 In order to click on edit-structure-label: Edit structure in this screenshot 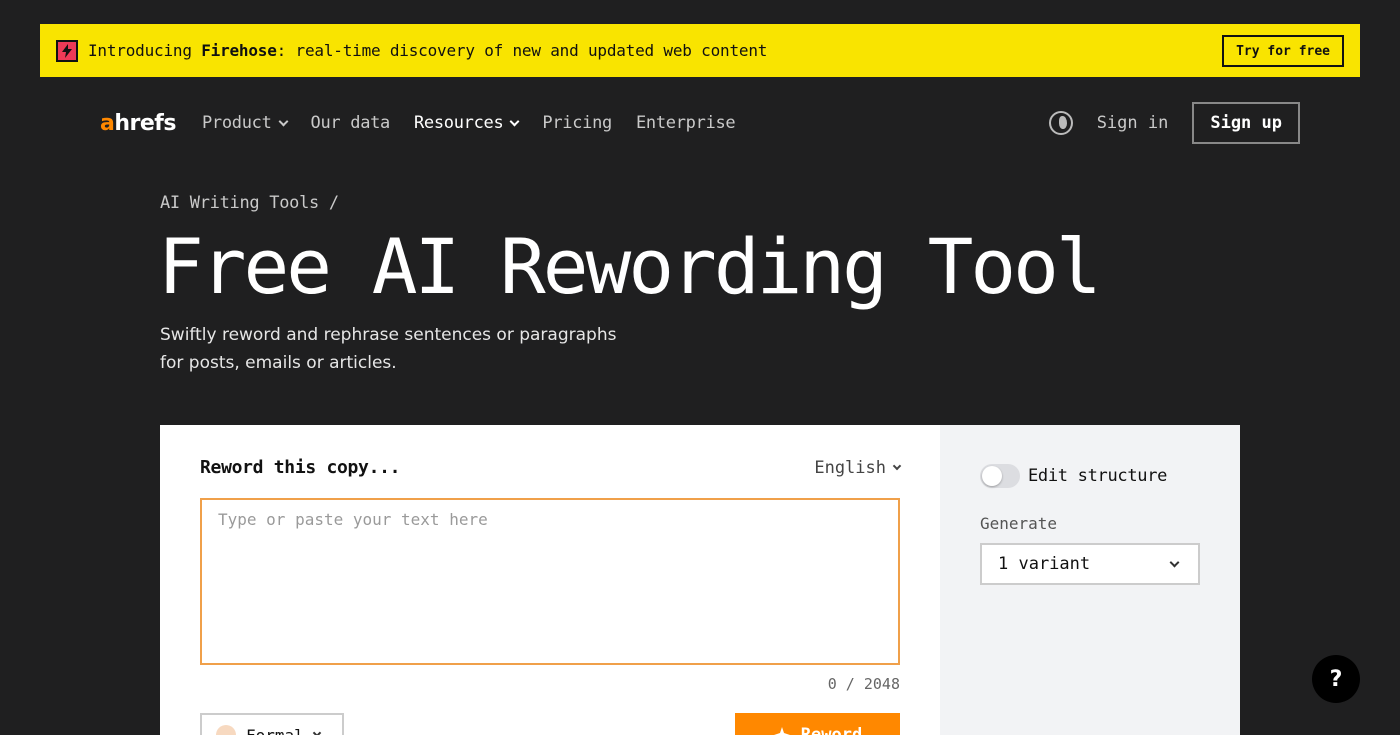, I will do `click(1098, 476)`.